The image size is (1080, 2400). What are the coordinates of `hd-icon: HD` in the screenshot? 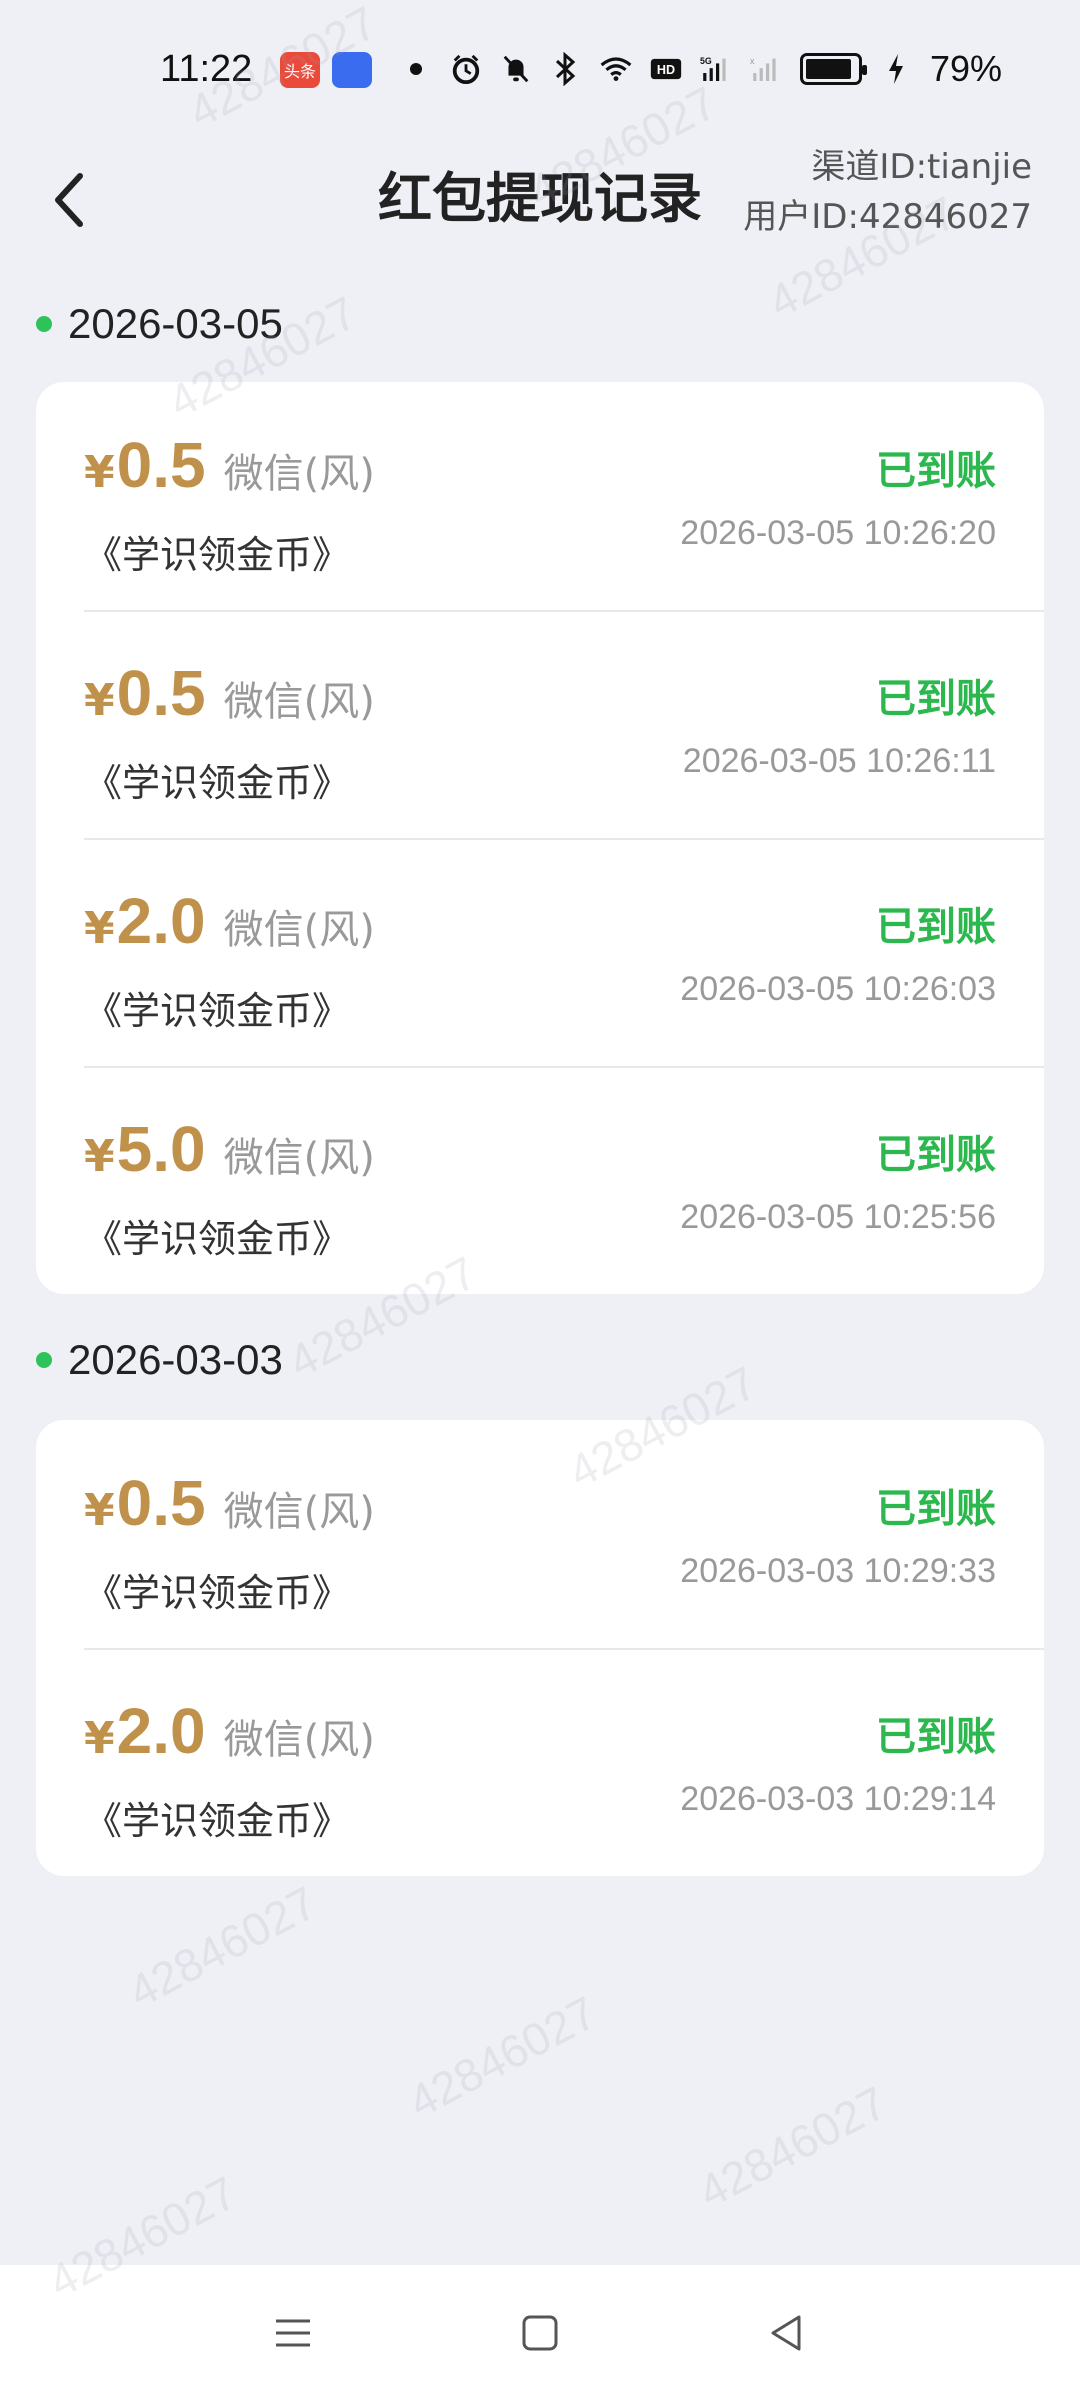 It's located at (666, 69).